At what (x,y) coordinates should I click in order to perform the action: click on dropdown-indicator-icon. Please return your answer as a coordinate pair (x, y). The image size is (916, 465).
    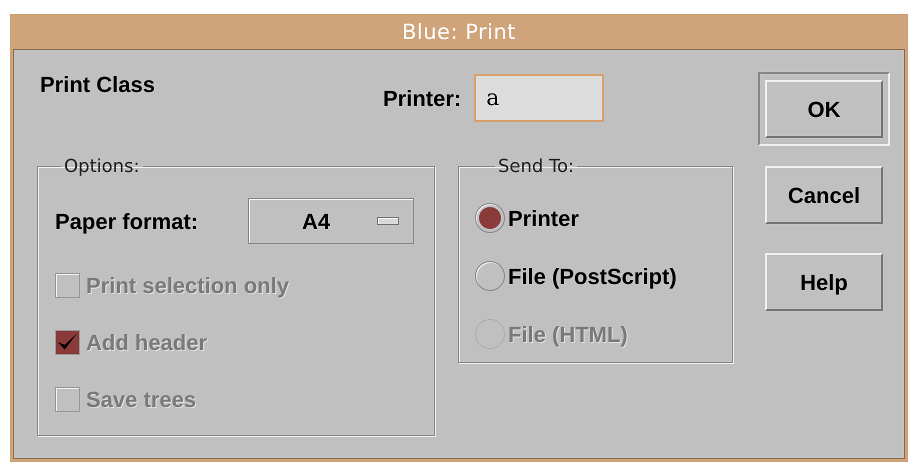
    Looking at the image, I should click on (388, 221).